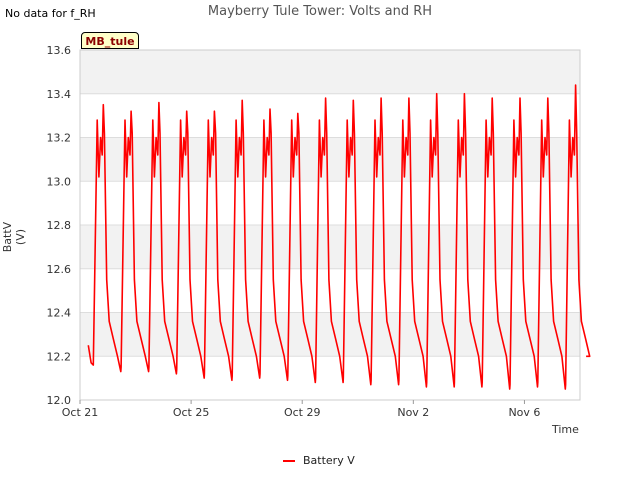 The image size is (640, 480). Describe the element at coordinates (59, 225) in the screenshot. I see `y-tick-label: 12.8` at that location.